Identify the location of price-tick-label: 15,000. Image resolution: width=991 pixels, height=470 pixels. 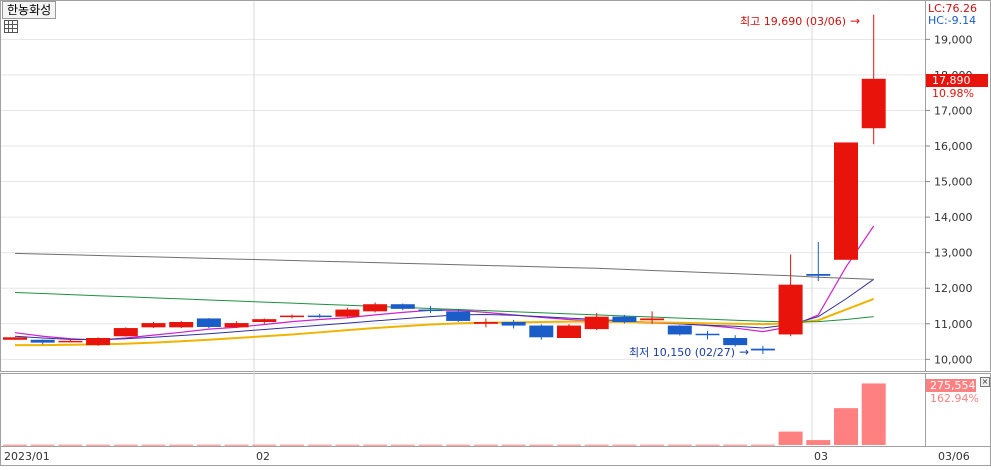
(953, 182).